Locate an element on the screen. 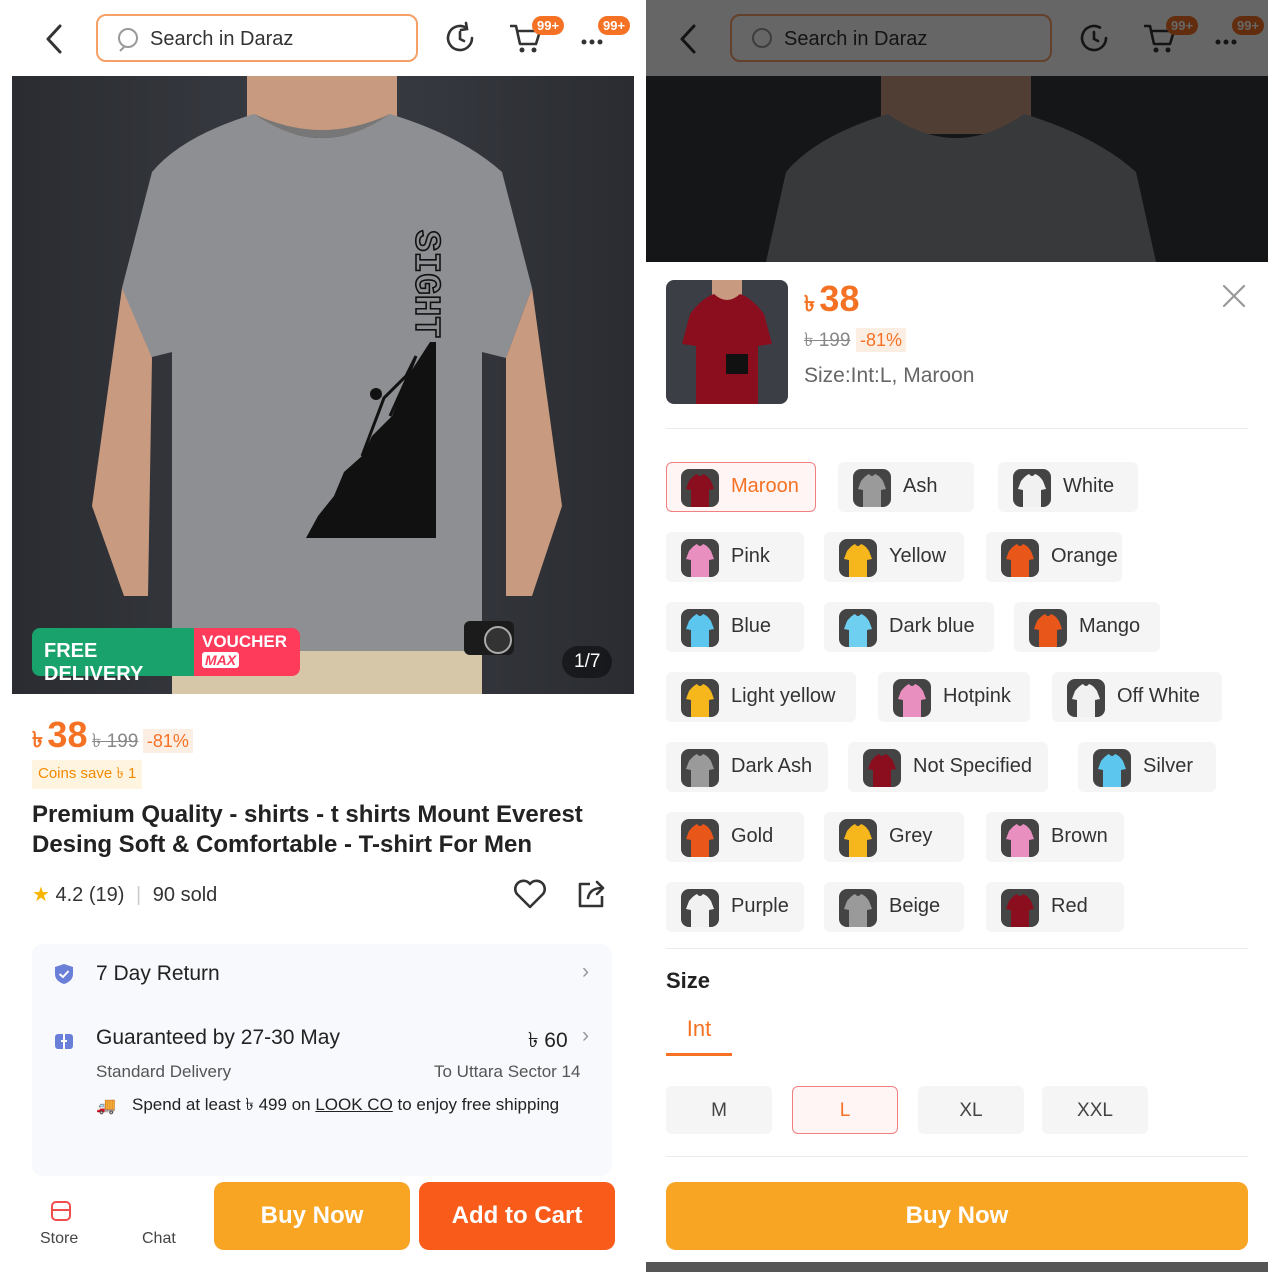  tshirt-print-text: SIGHT is located at coordinates (425, 284).